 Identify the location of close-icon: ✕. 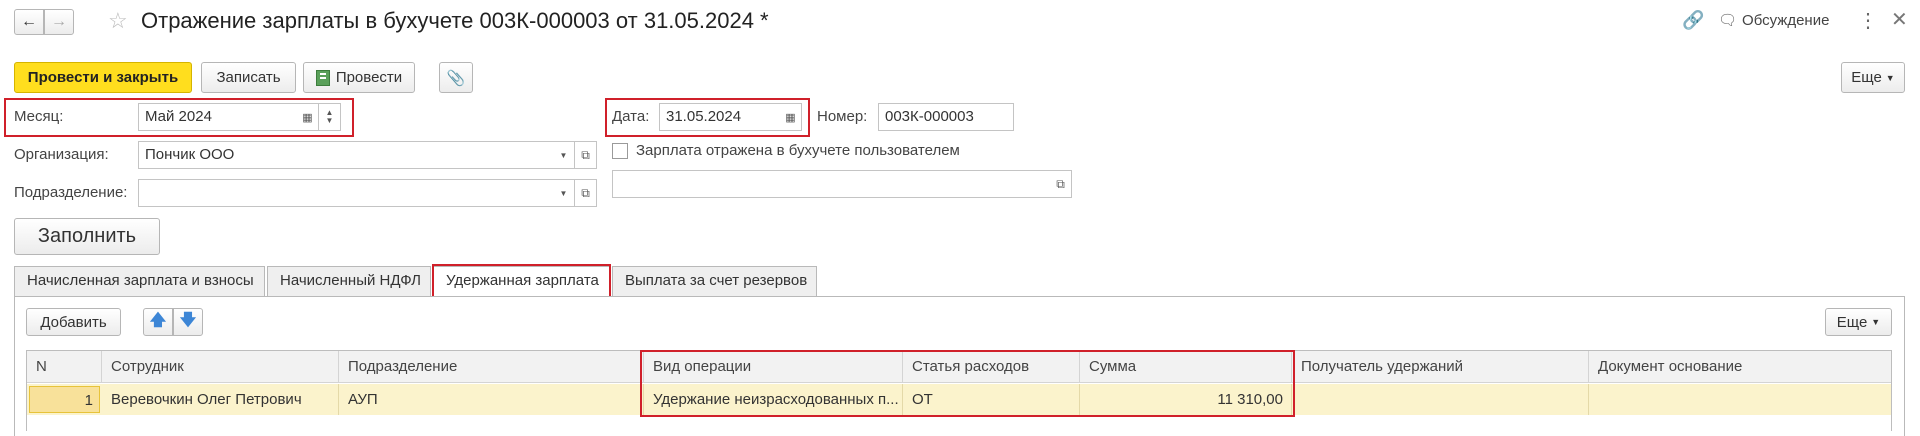
(1899, 19).